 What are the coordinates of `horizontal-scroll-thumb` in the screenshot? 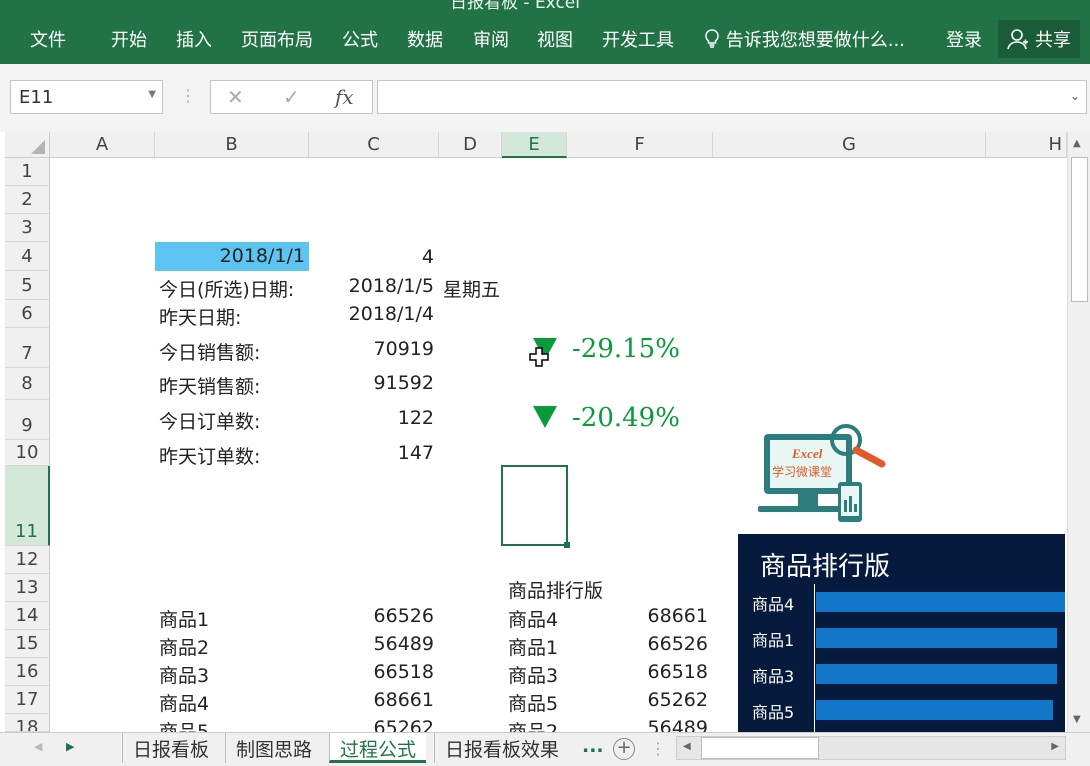 It's located at (760, 748).